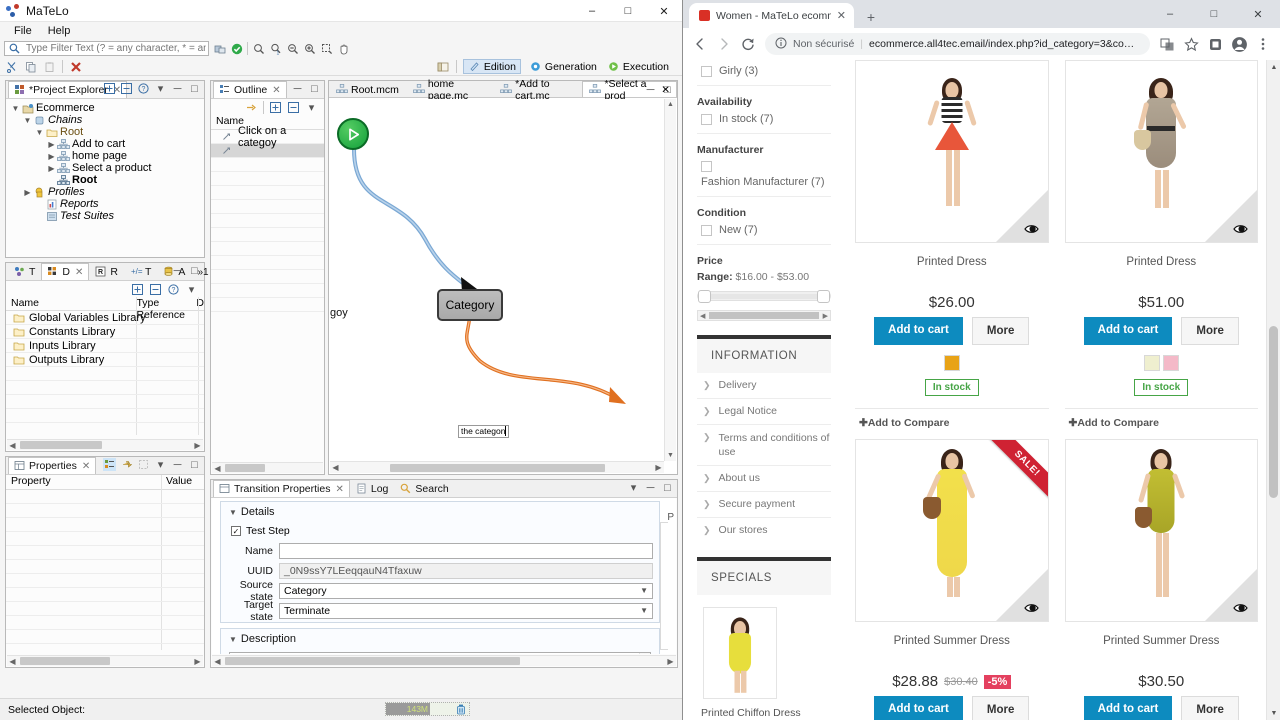 The width and height of the screenshot is (1280, 720). I want to click on description-header: ▼ Description, so click(440, 639).